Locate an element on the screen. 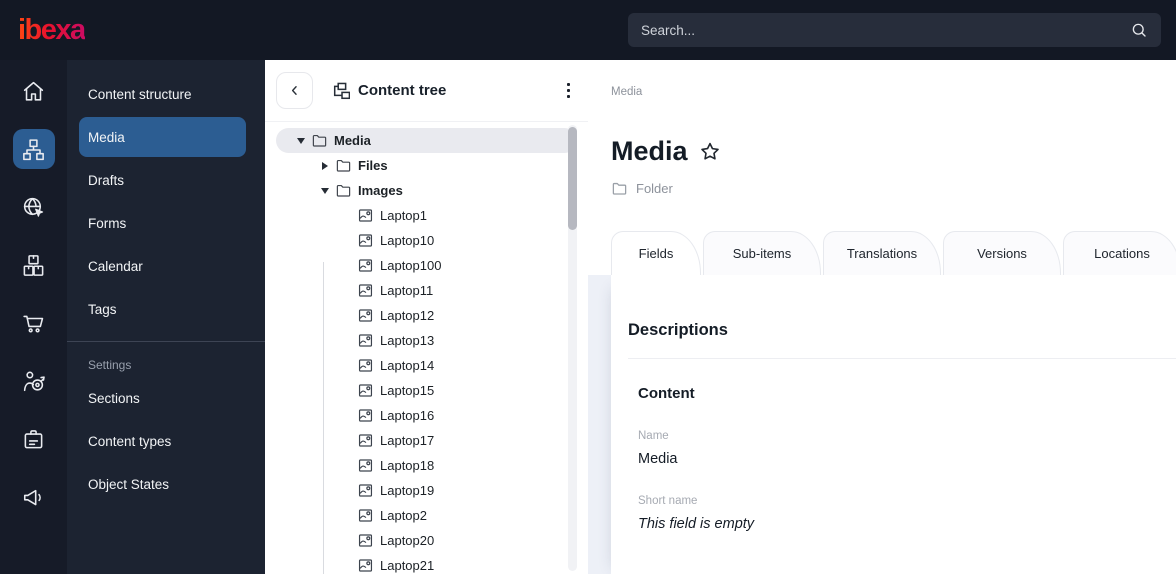 This screenshot has height=574, width=1176. tree-item-laptop15: Laptop15 is located at coordinates (426, 390).